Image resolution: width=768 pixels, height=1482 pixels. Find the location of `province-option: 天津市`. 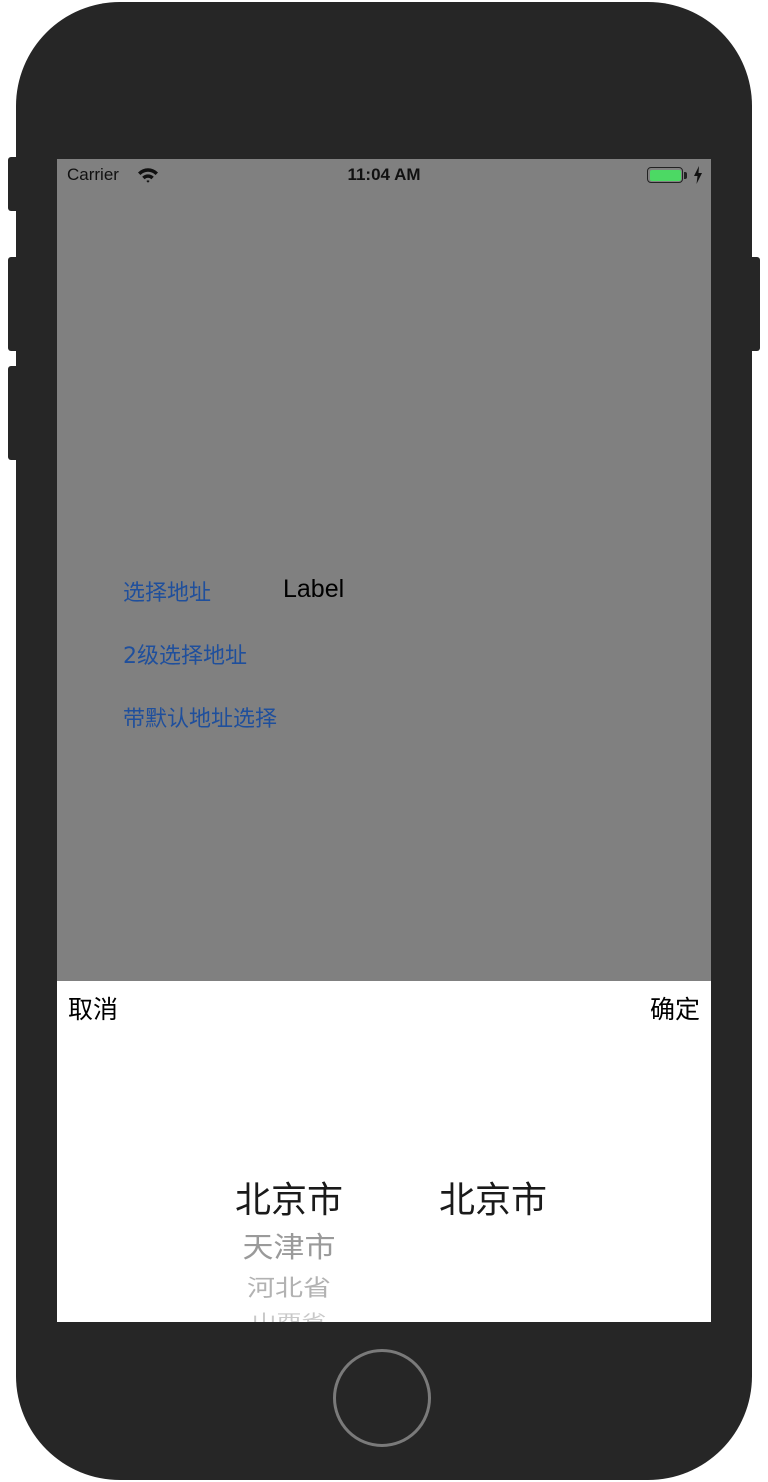

province-option: 天津市 is located at coordinates (289, 1248).